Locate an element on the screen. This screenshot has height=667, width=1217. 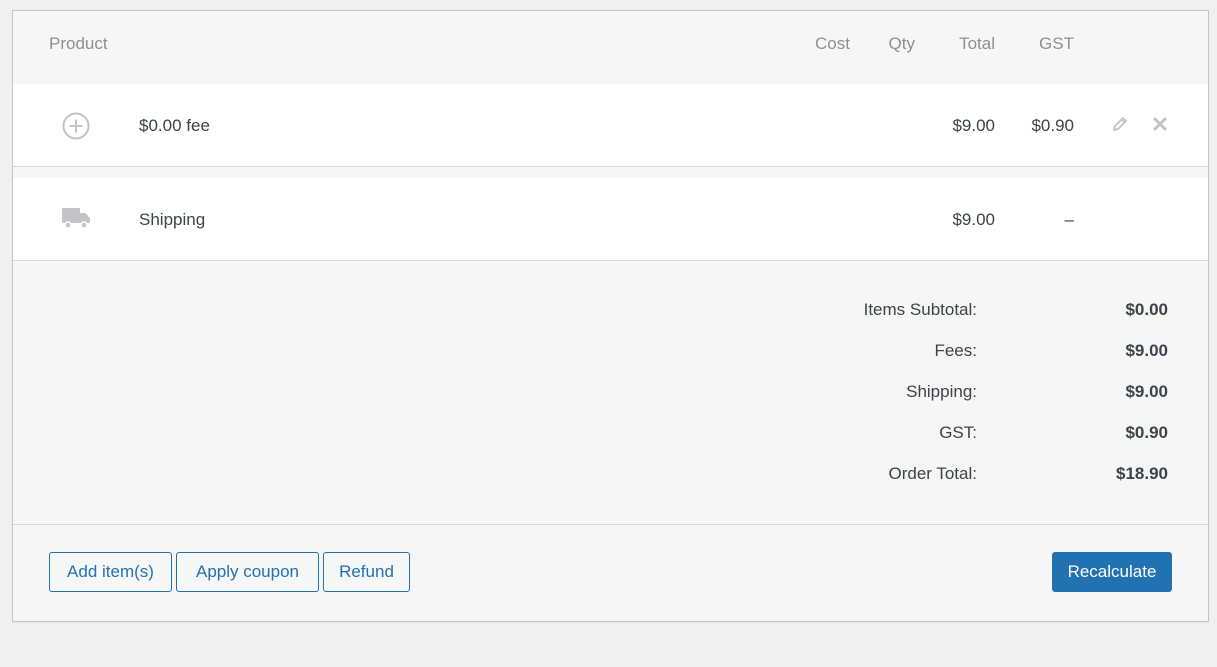
header-total: Total is located at coordinates (977, 43).